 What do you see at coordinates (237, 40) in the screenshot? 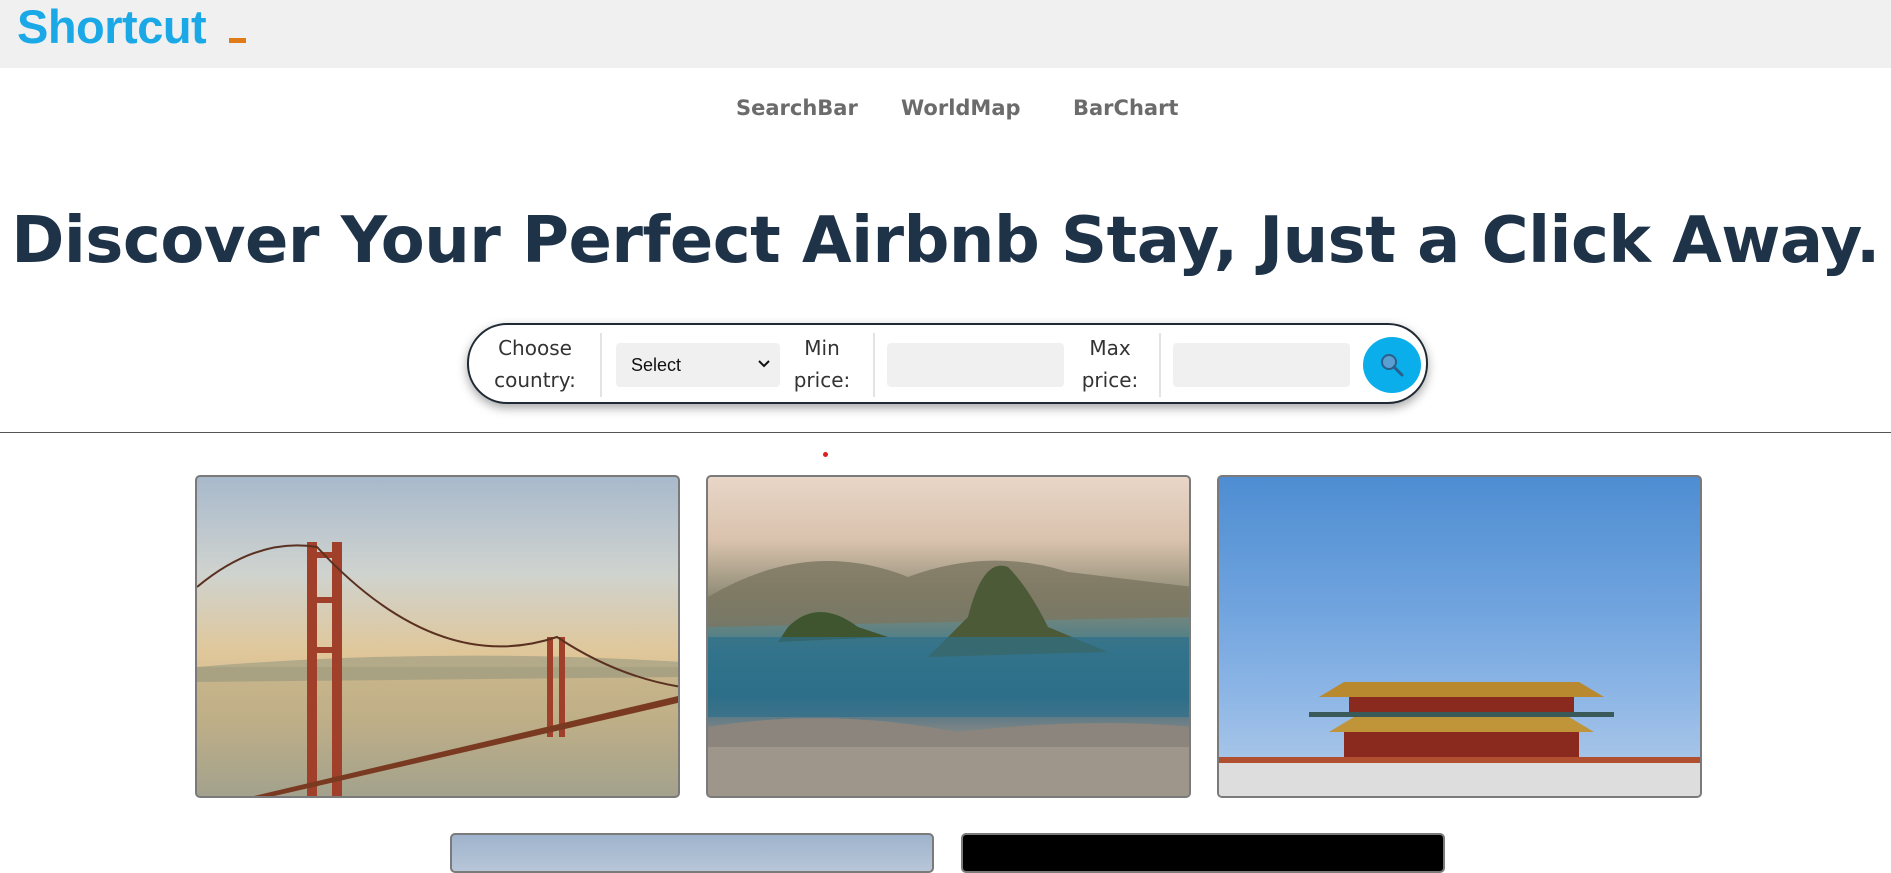
I see `logo-underscore-mark` at bounding box center [237, 40].